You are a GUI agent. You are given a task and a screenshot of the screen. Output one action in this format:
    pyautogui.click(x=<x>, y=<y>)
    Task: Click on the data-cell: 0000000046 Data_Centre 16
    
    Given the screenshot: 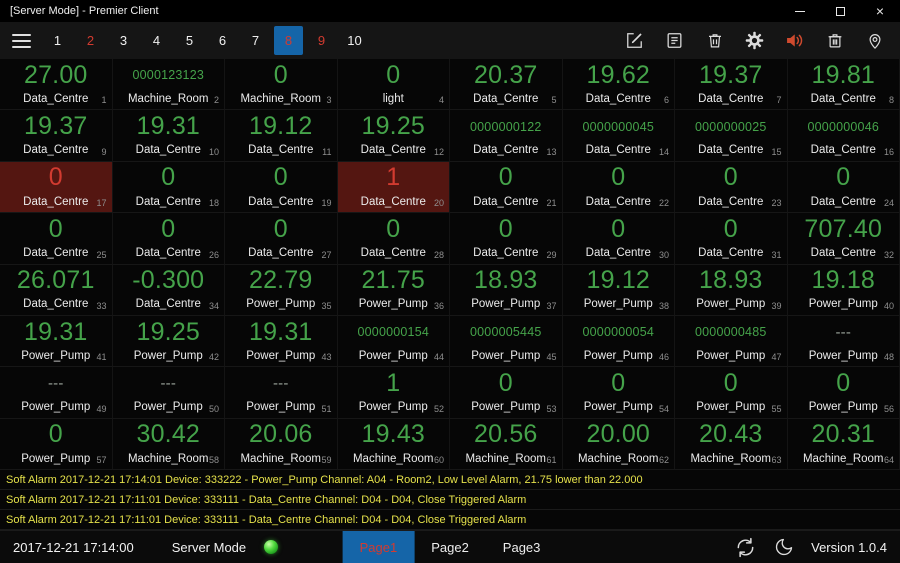 What is the action you would take?
    pyautogui.click(x=843, y=136)
    